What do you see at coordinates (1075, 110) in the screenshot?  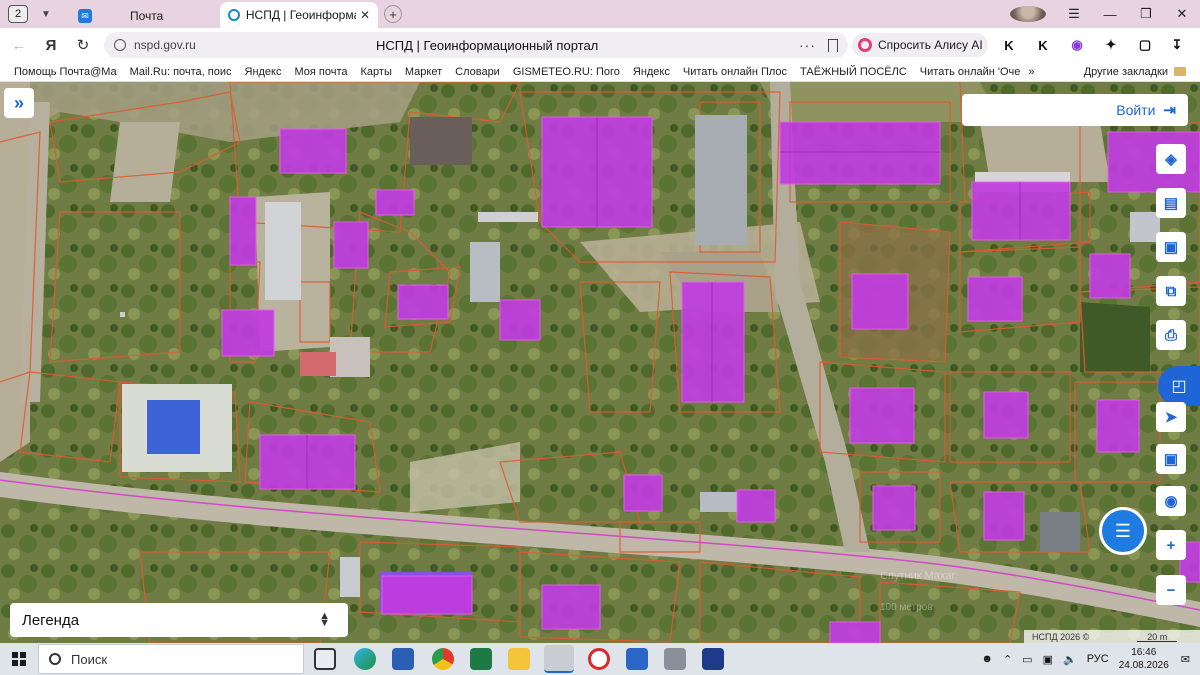 I see `login-button: Войти ⇥` at bounding box center [1075, 110].